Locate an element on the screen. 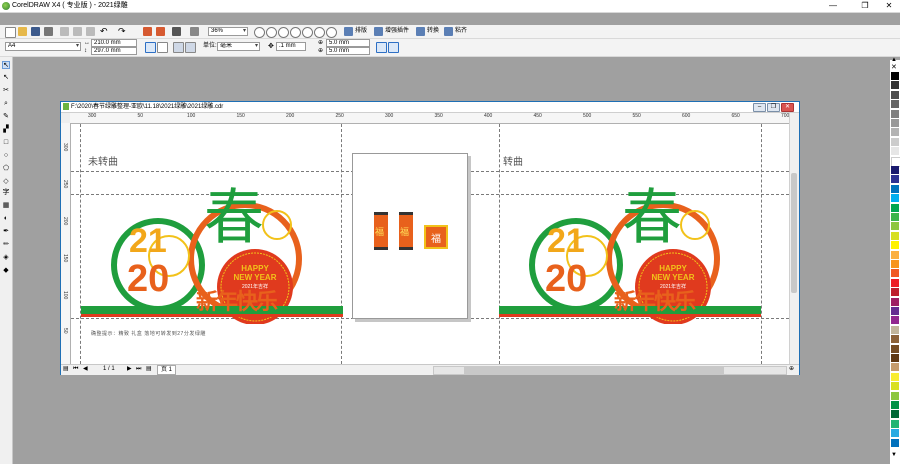 Image resolution: width=900 pixels, height=464 pixels. add-page-icon: ▤ is located at coordinates (149, 369).